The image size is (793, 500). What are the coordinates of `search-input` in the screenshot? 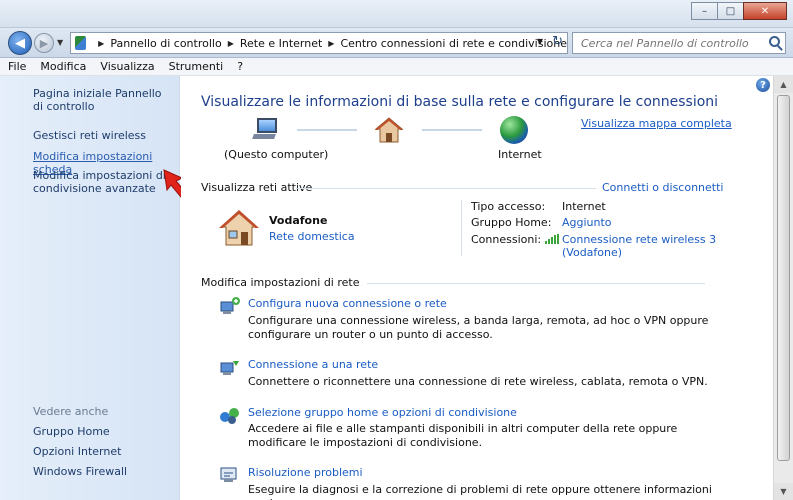 It's located at (663, 43).